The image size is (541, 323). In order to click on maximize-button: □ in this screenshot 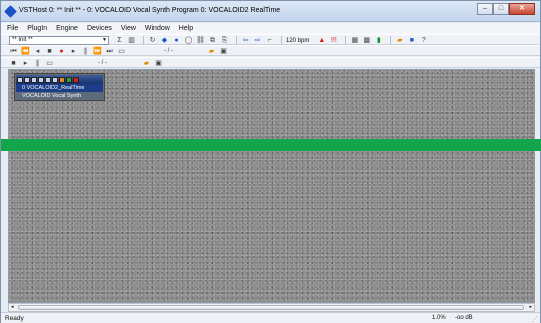, I will do `click(501, 9)`.